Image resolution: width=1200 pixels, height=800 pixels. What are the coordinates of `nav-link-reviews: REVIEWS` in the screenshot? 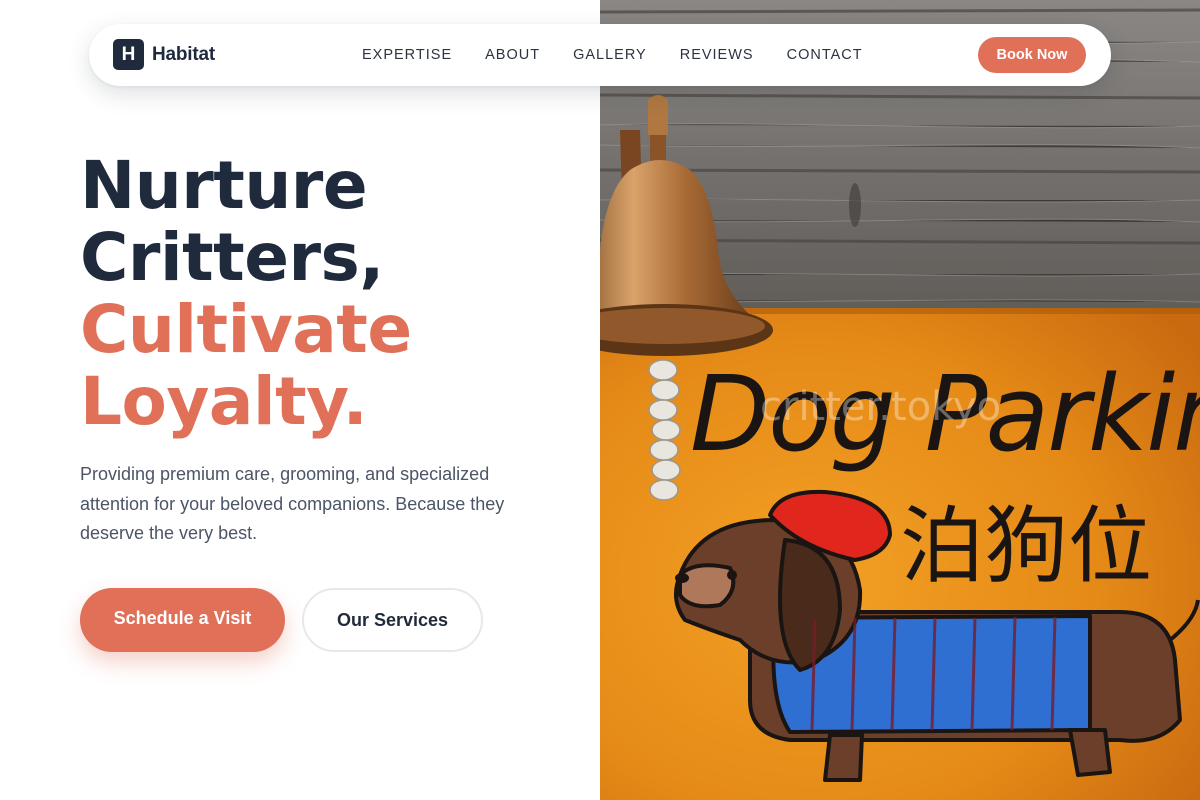 It's located at (717, 55).